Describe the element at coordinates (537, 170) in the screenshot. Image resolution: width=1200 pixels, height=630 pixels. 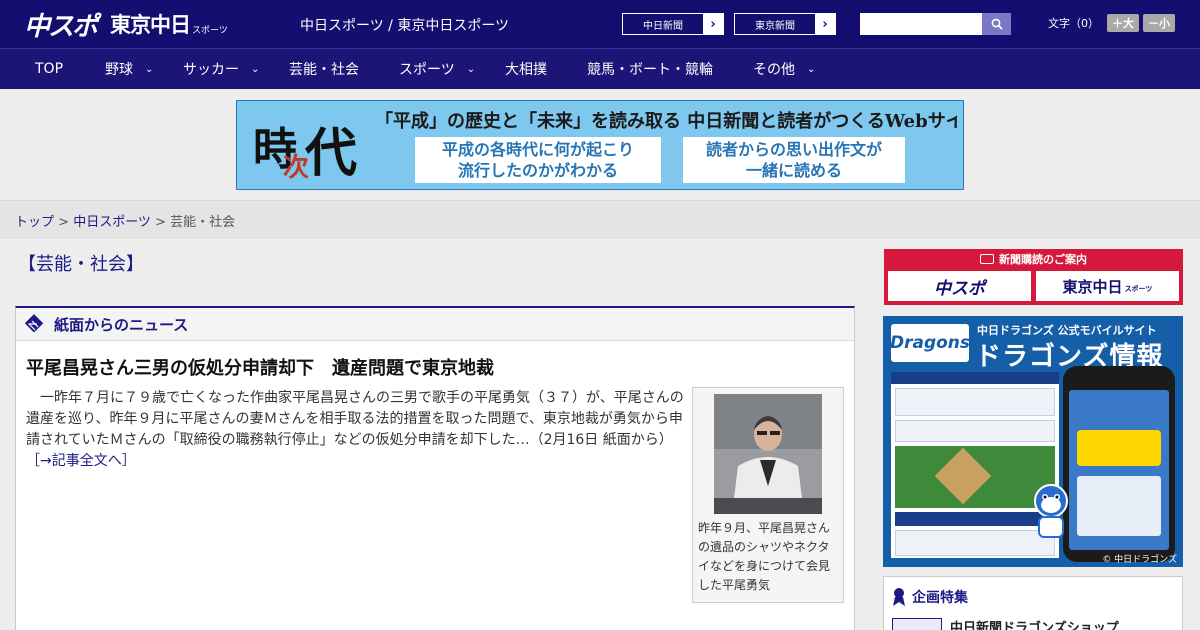
I see `banner-box-1-line2: 流行したのかがわかる` at that location.